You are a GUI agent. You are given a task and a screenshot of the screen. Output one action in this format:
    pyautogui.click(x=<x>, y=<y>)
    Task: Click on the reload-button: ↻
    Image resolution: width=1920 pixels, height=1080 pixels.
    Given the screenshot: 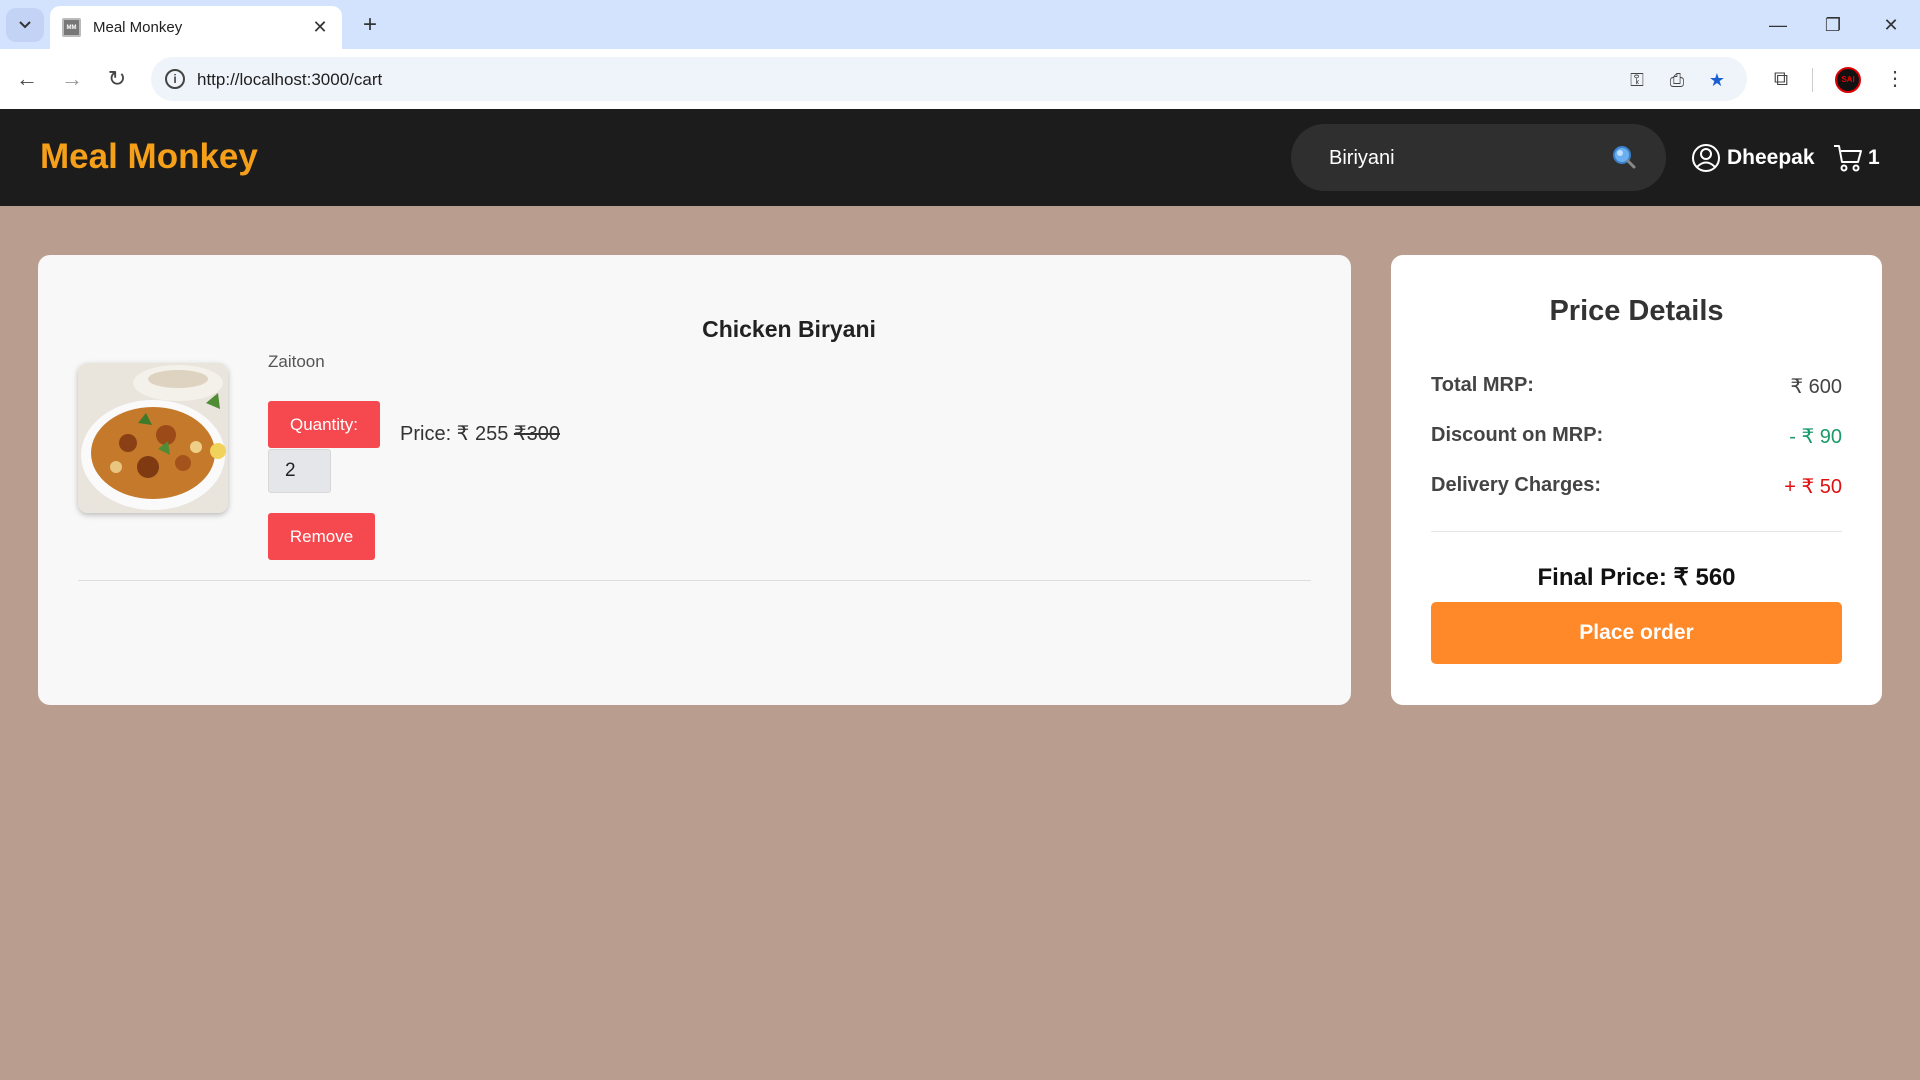 What is the action you would take?
    pyautogui.click(x=117, y=79)
    